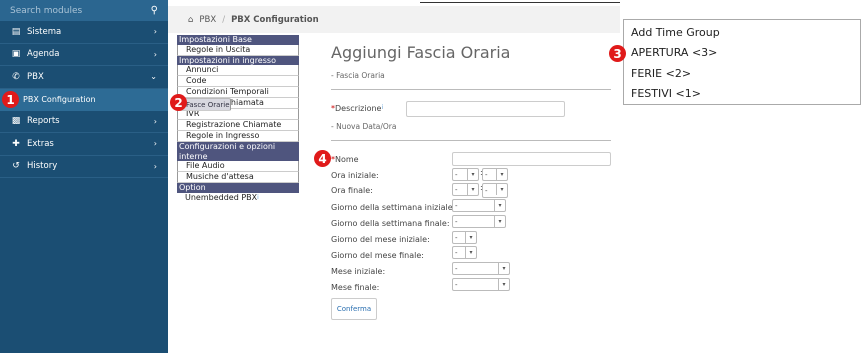  I want to click on book-icon: ▣, so click(16, 54).